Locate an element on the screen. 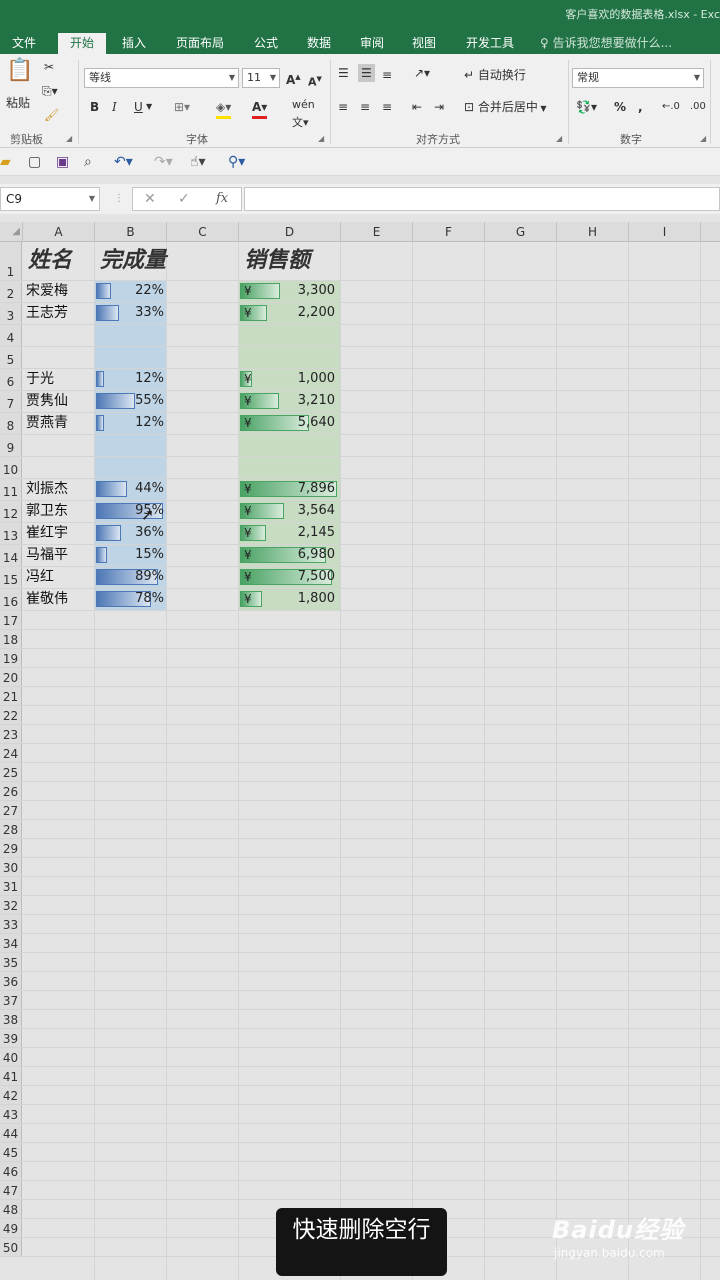 Image resolution: width=720 pixels, height=1280 pixels. row-header: 47 is located at coordinates (11, 1190).